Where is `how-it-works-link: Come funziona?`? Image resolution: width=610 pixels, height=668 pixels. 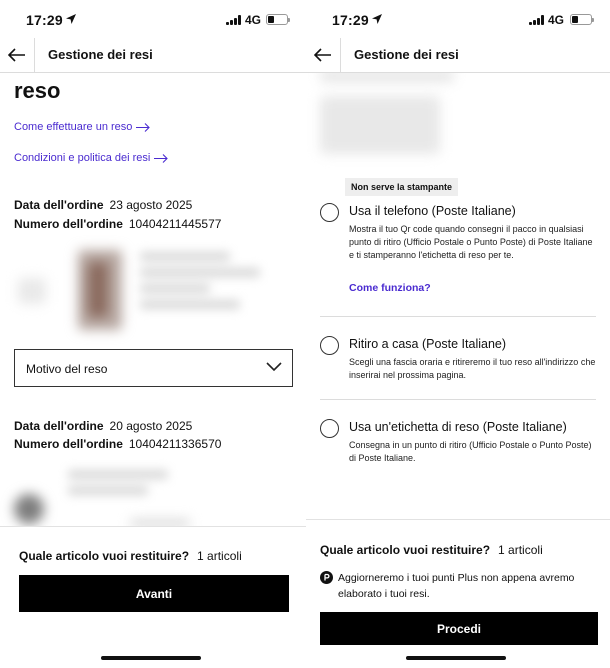 how-it-works-link: Come funziona? is located at coordinates (390, 288).